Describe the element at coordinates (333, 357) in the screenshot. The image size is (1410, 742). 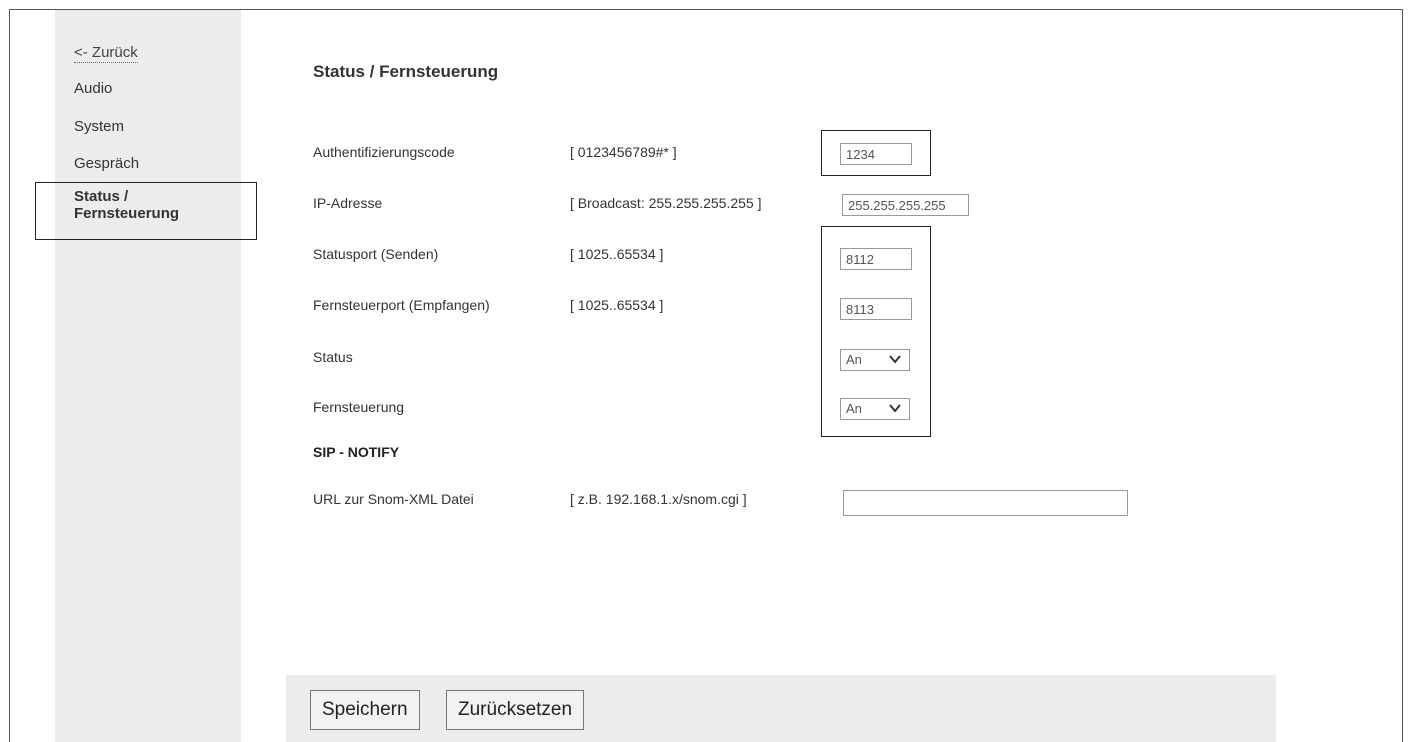
I see `status-label: Status` at that location.